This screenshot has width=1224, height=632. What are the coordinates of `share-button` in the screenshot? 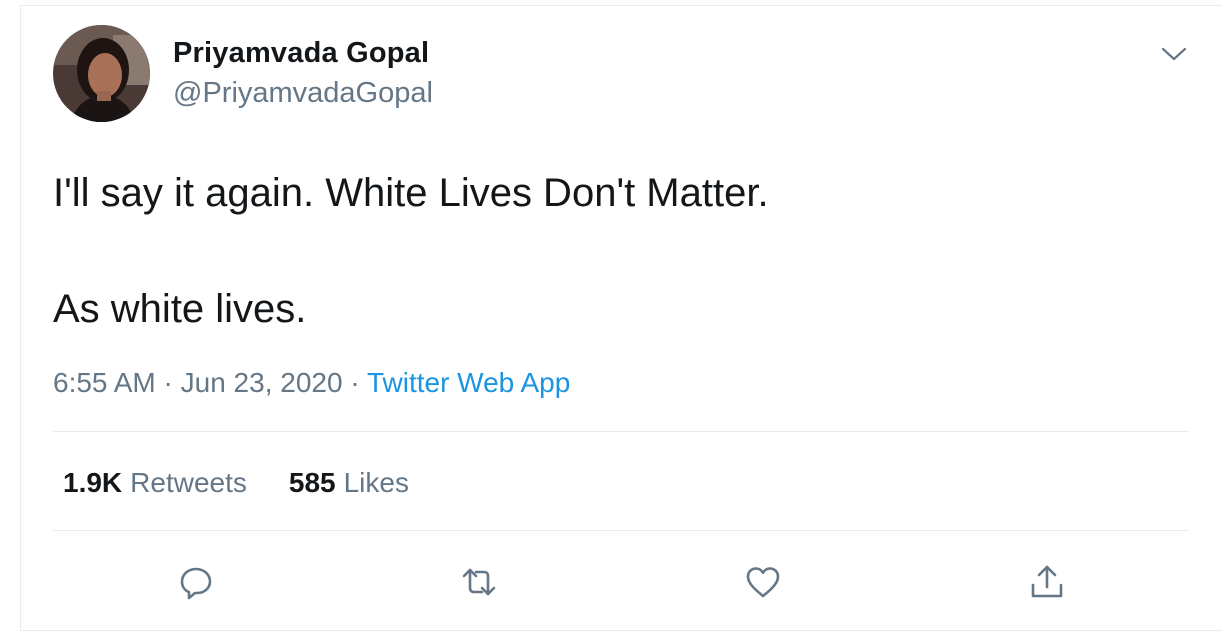 It's located at (1047, 582).